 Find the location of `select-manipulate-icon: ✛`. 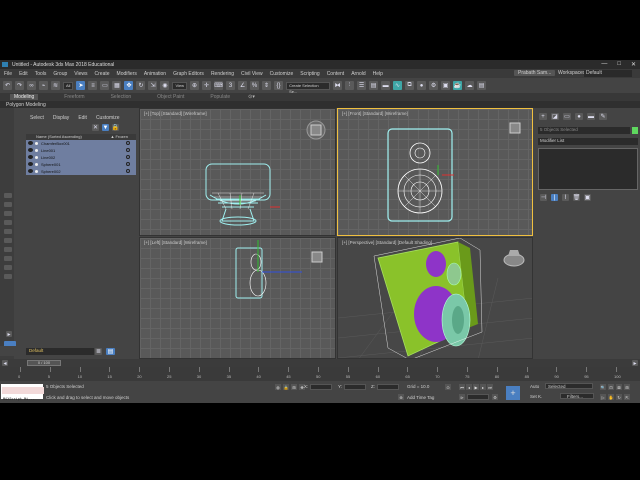

select-manipulate-icon: ✛ is located at coordinates (207, 85).